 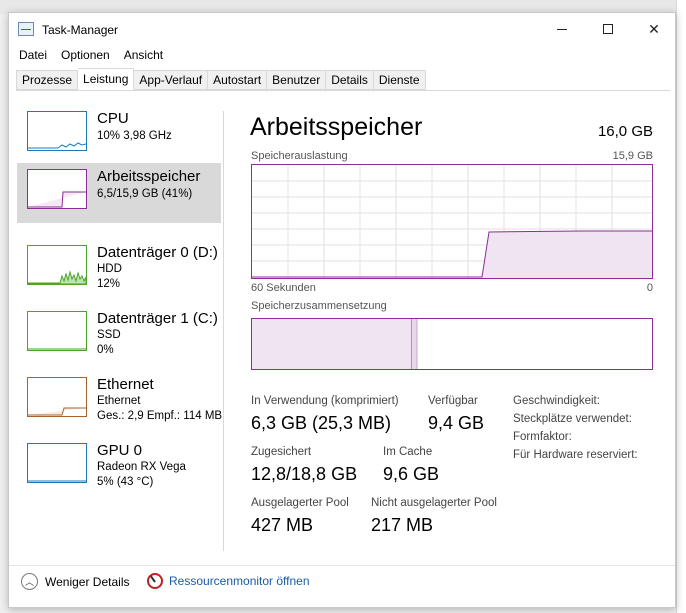 I want to click on memory-thumbnail-graph, so click(x=57, y=189).